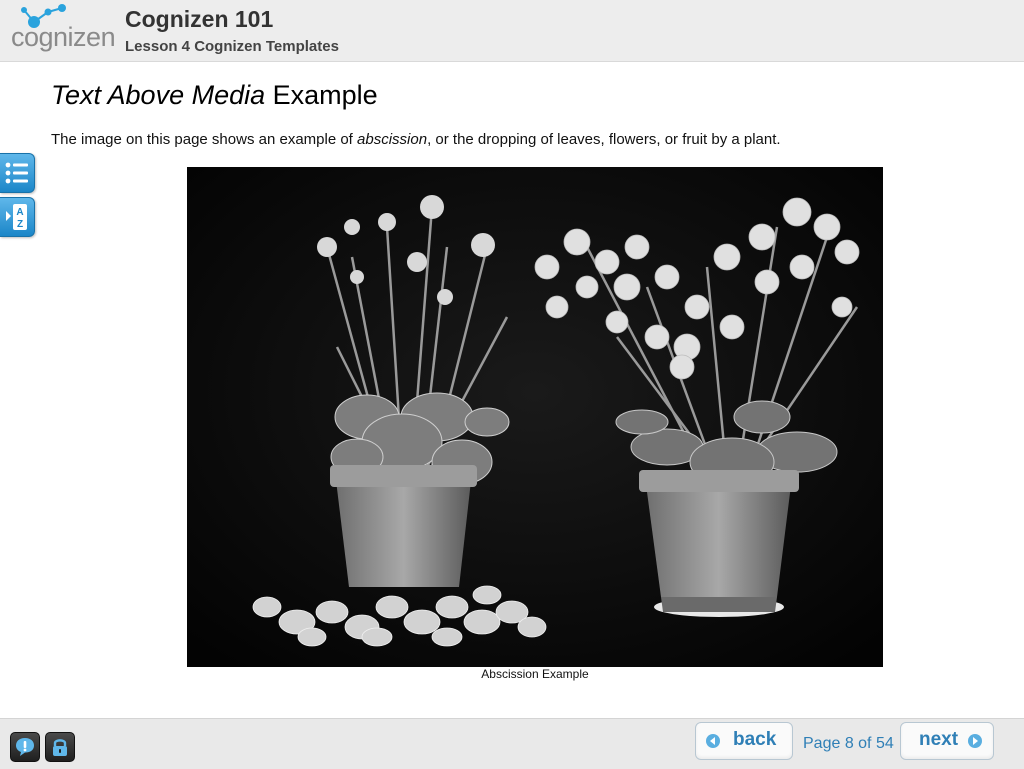 This screenshot has width=1024, height=769. Describe the element at coordinates (63, 37) in the screenshot. I see `logo-wordmark: cognizen` at that location.